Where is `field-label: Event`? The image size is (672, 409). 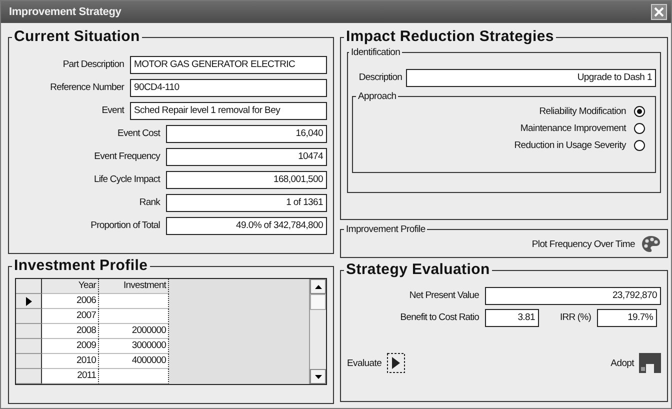
field-label: Event is located at coordinates (112, 110).